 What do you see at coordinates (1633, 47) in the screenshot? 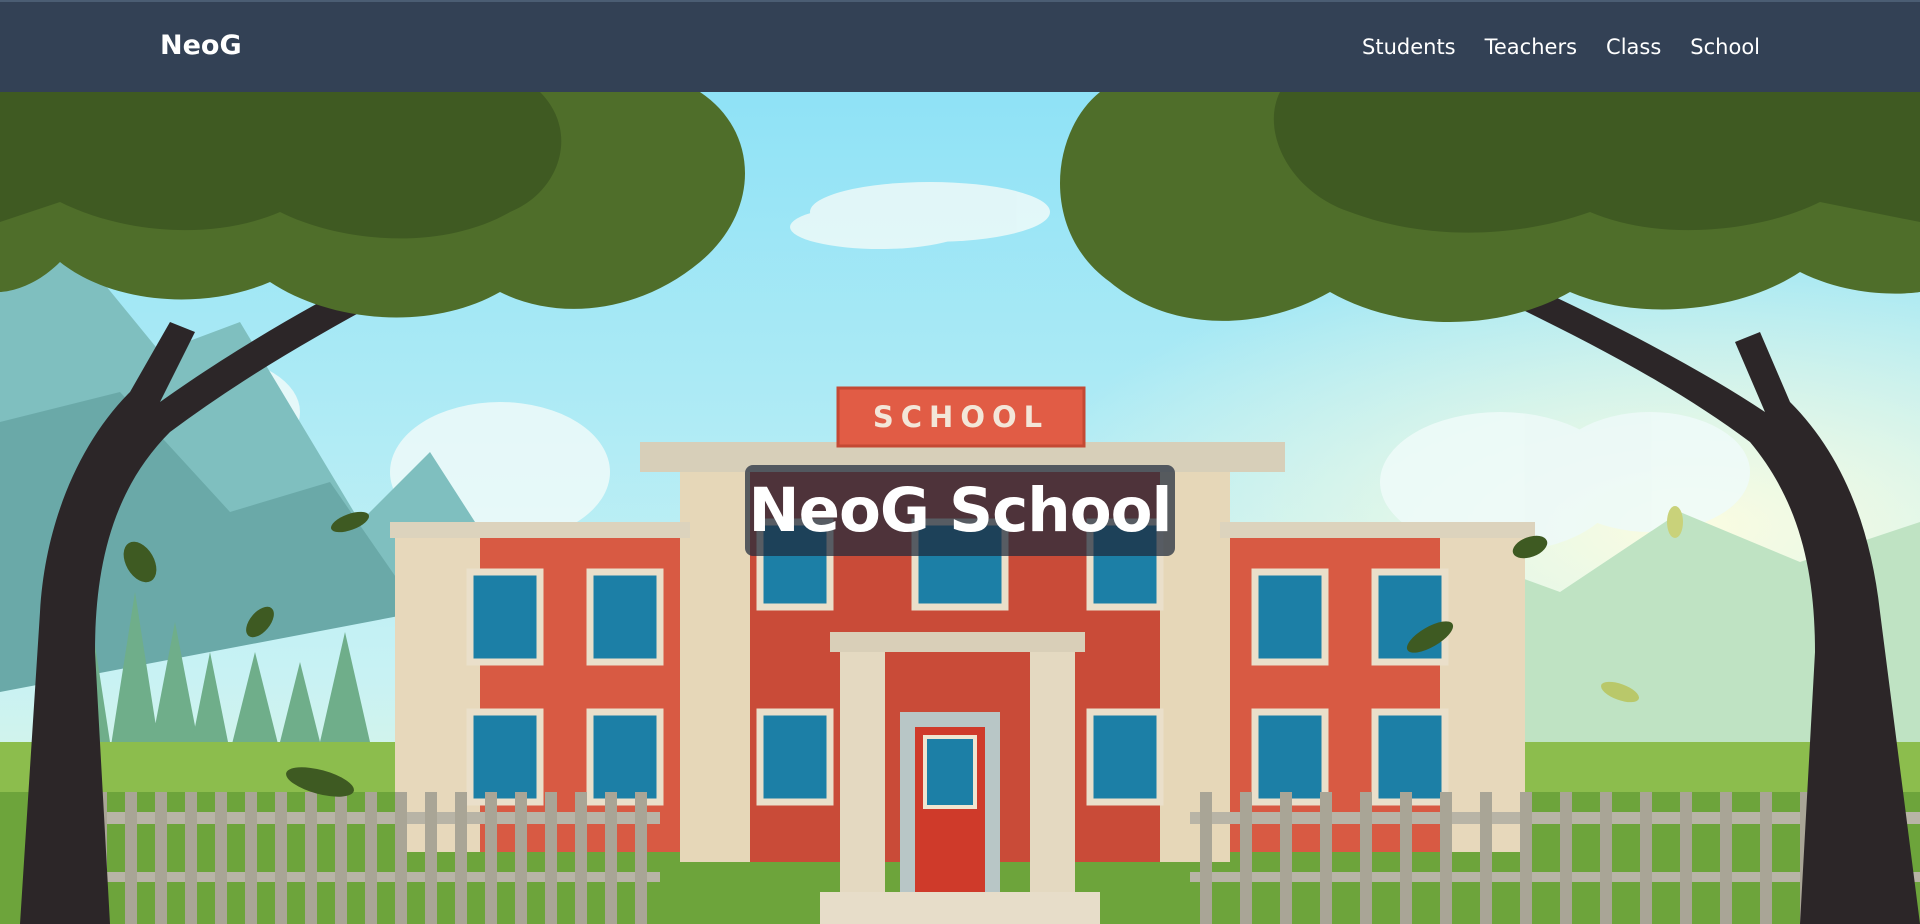
I see `nav-link-class: Class` at bounding box center [1633, 47].